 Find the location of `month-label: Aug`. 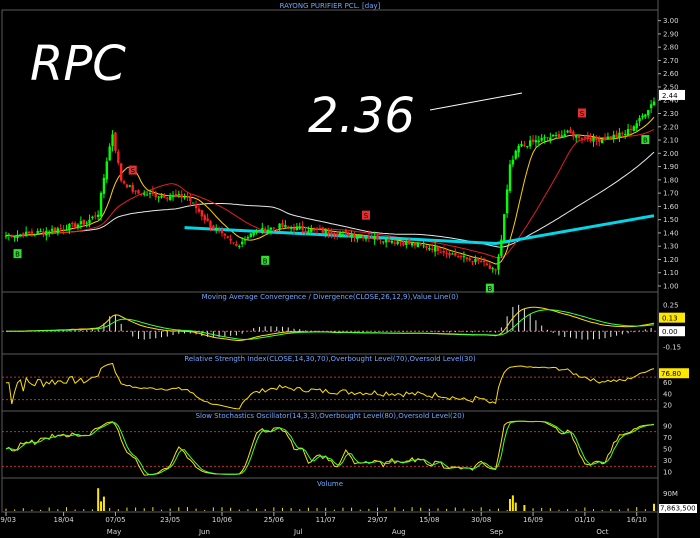

month-label: Aug is located at coordinates (399, 532).